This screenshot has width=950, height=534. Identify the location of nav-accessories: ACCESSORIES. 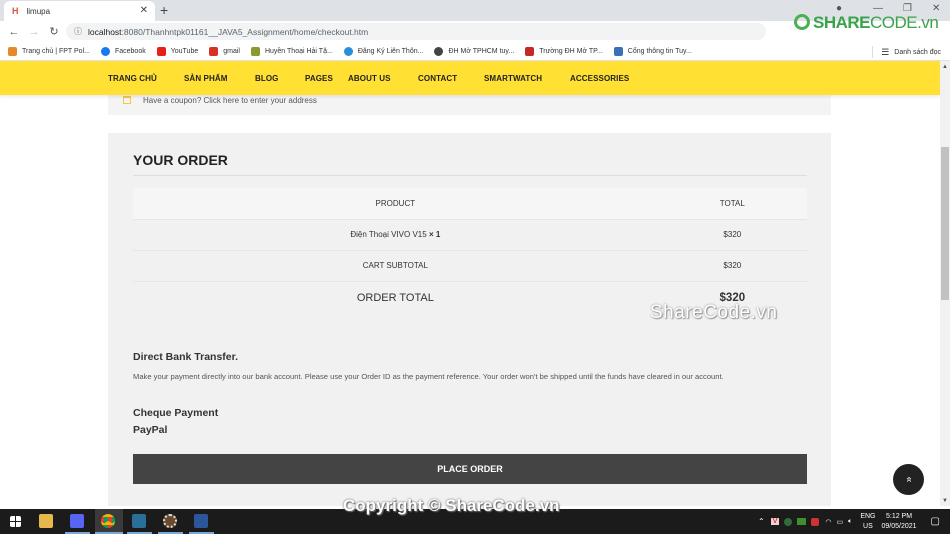
(599, 78).